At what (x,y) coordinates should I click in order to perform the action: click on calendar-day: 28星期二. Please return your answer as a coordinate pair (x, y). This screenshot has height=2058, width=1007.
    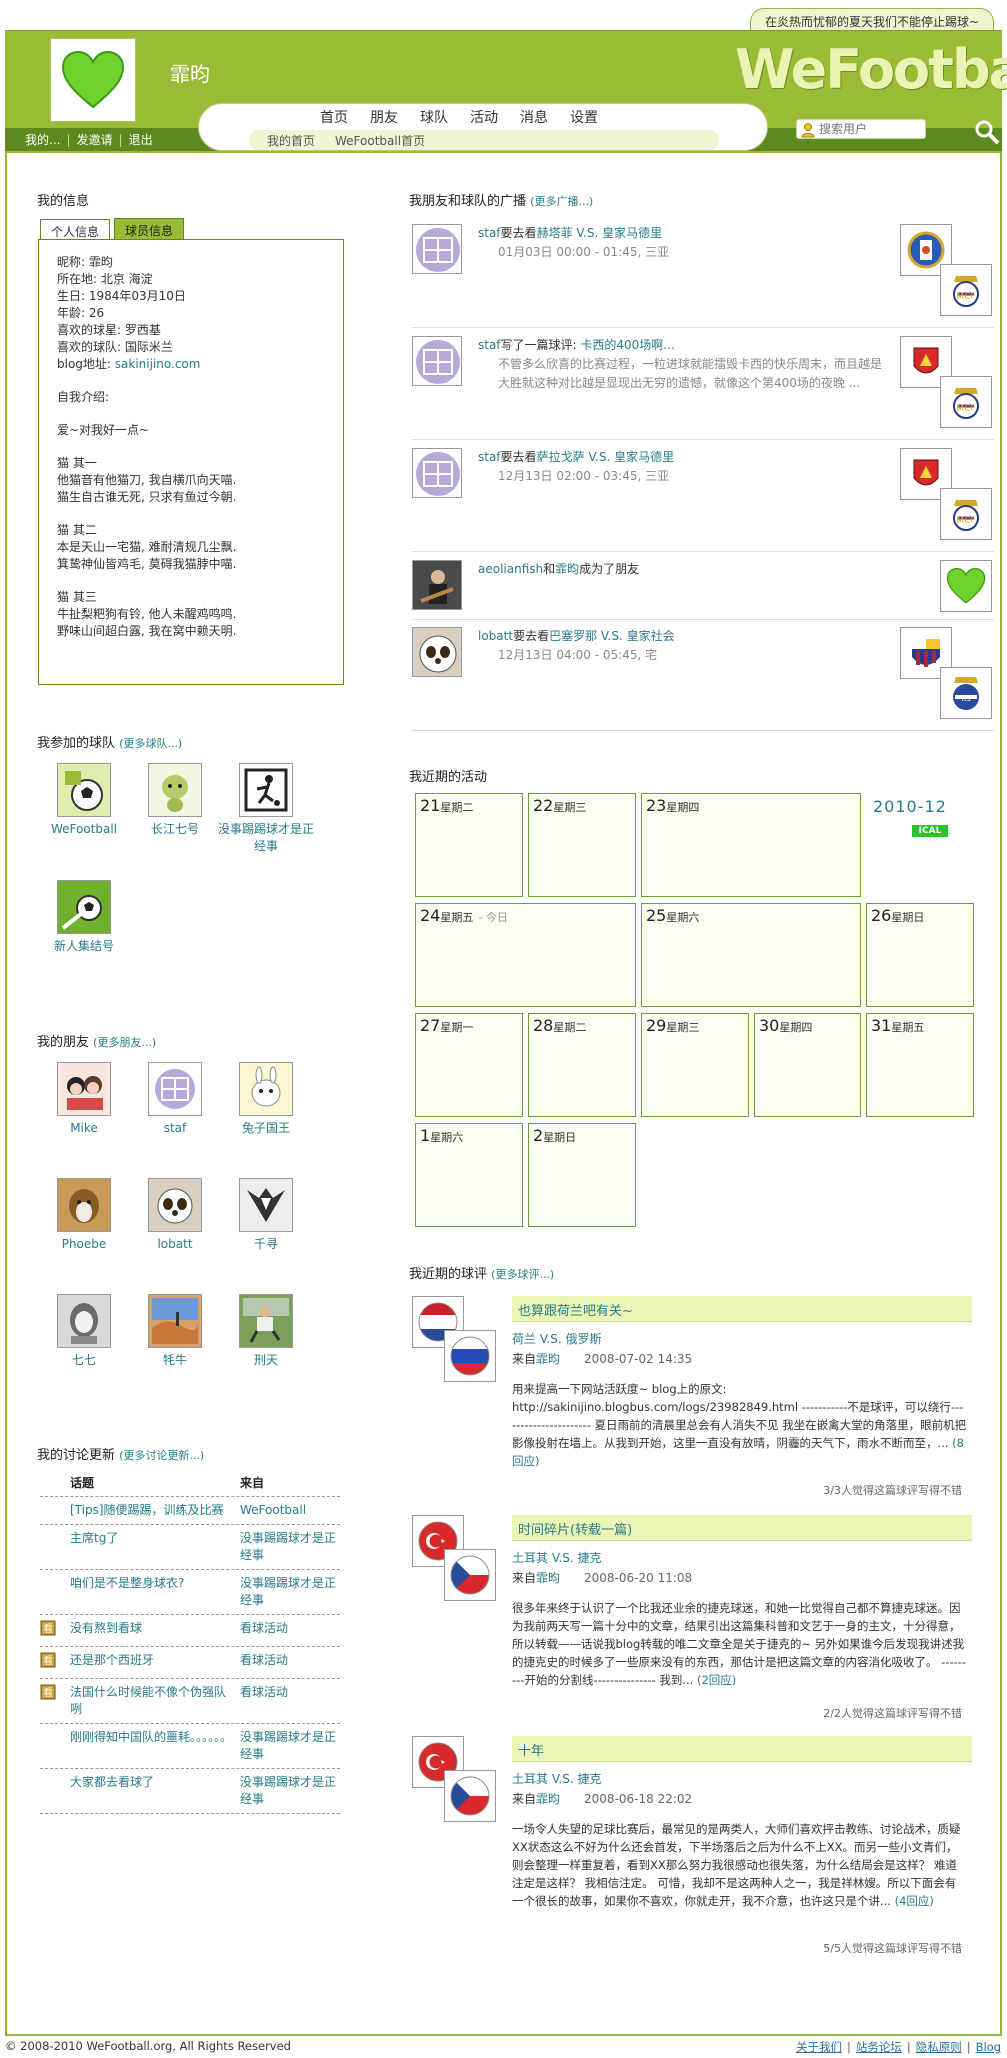
    Looking at the image, I should click on (582, 1065).